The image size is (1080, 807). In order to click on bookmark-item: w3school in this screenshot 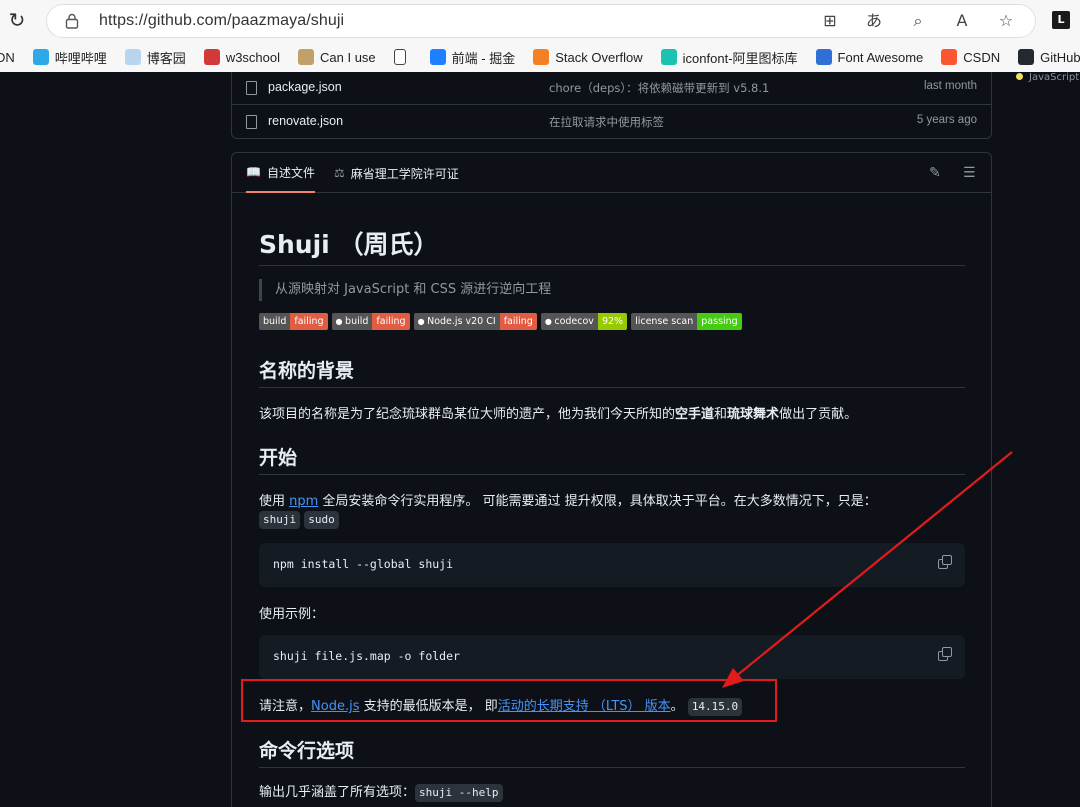, I will do `click(241, 57)`.